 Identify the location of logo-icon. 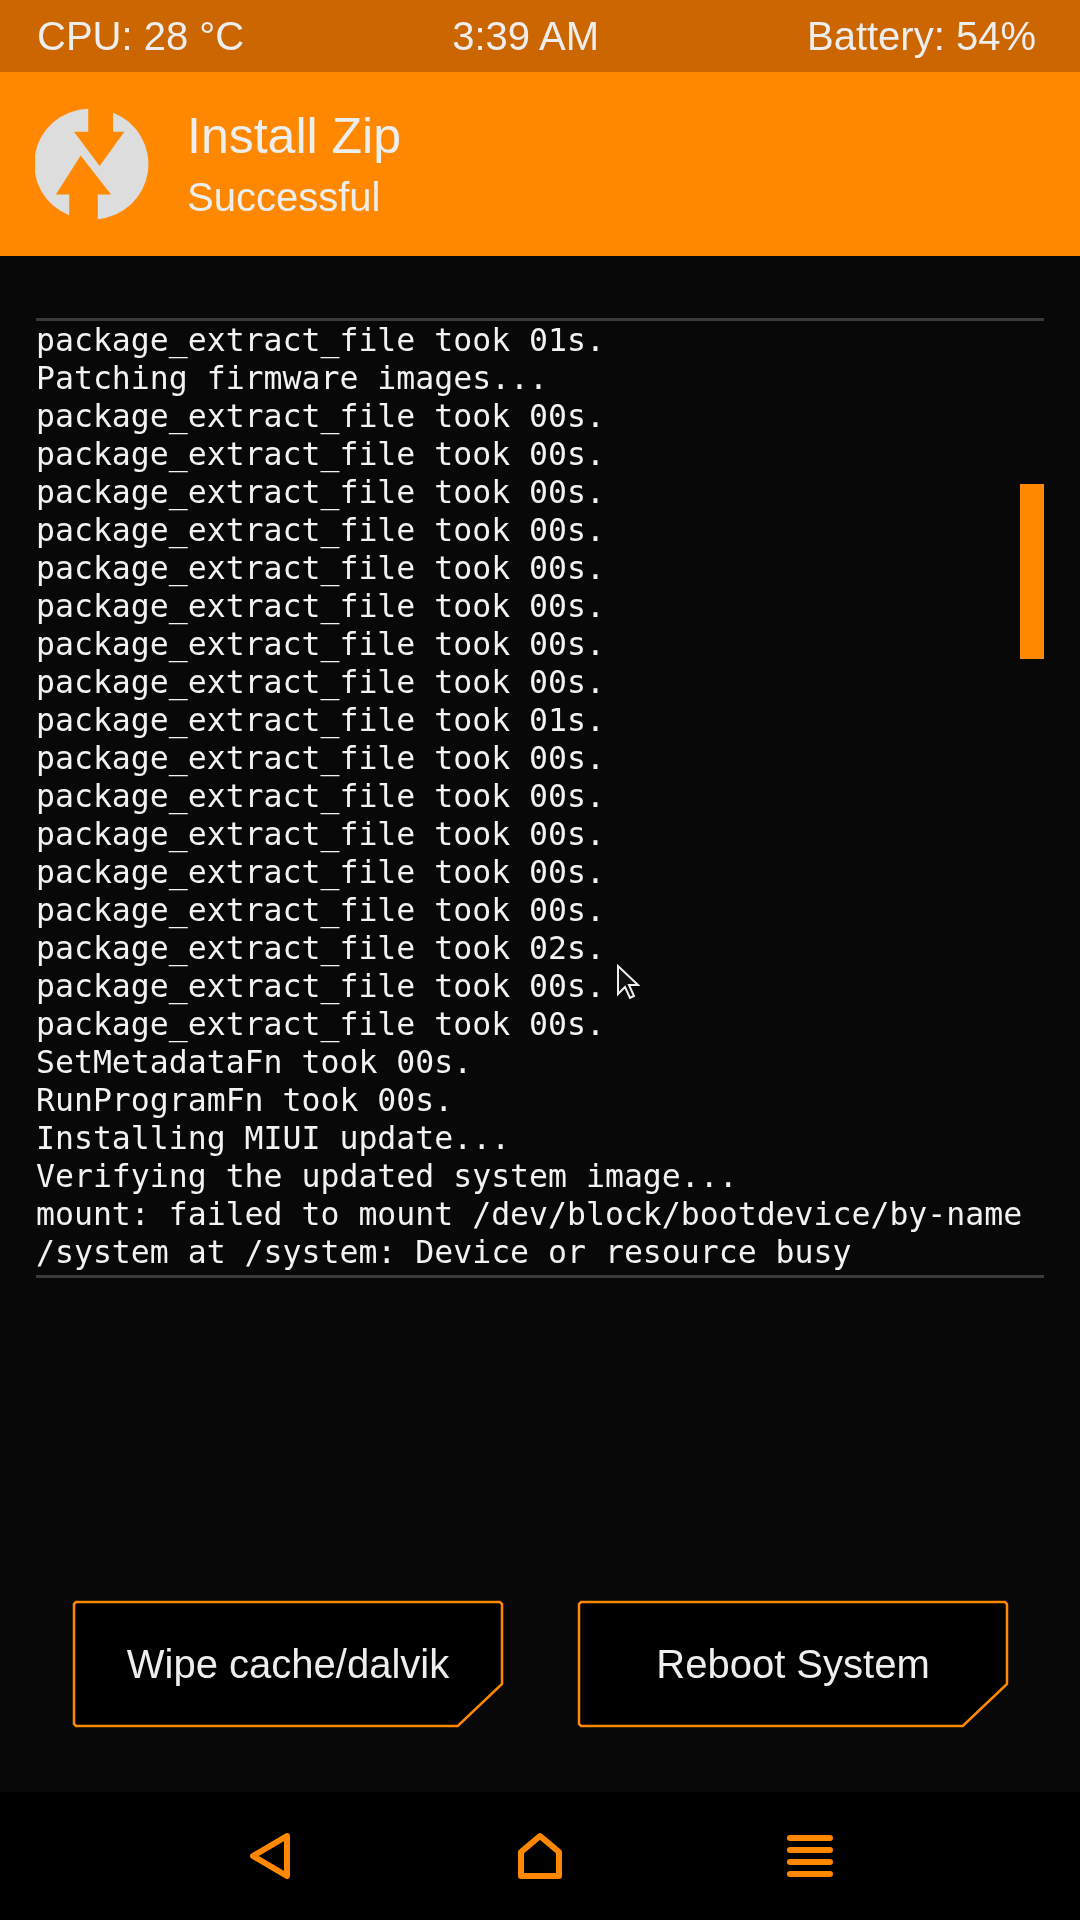
(93, 164).